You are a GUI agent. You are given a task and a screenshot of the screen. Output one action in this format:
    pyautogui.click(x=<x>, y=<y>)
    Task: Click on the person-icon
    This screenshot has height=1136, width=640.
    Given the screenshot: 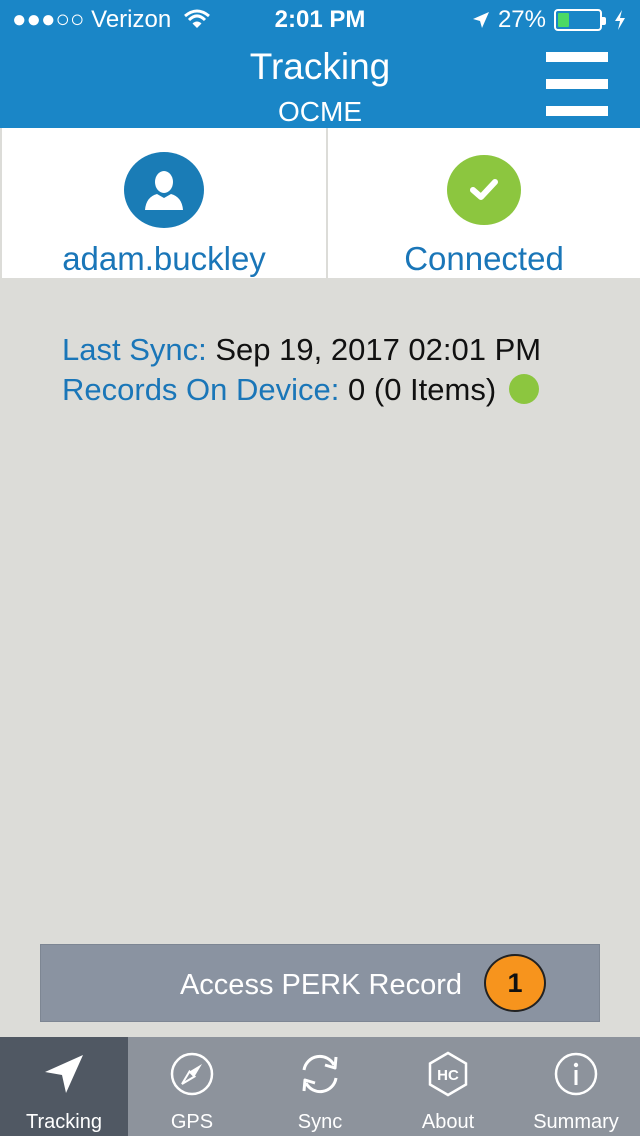 What is the action you would take?
    pyautogui.click(x=164, y=190)
    